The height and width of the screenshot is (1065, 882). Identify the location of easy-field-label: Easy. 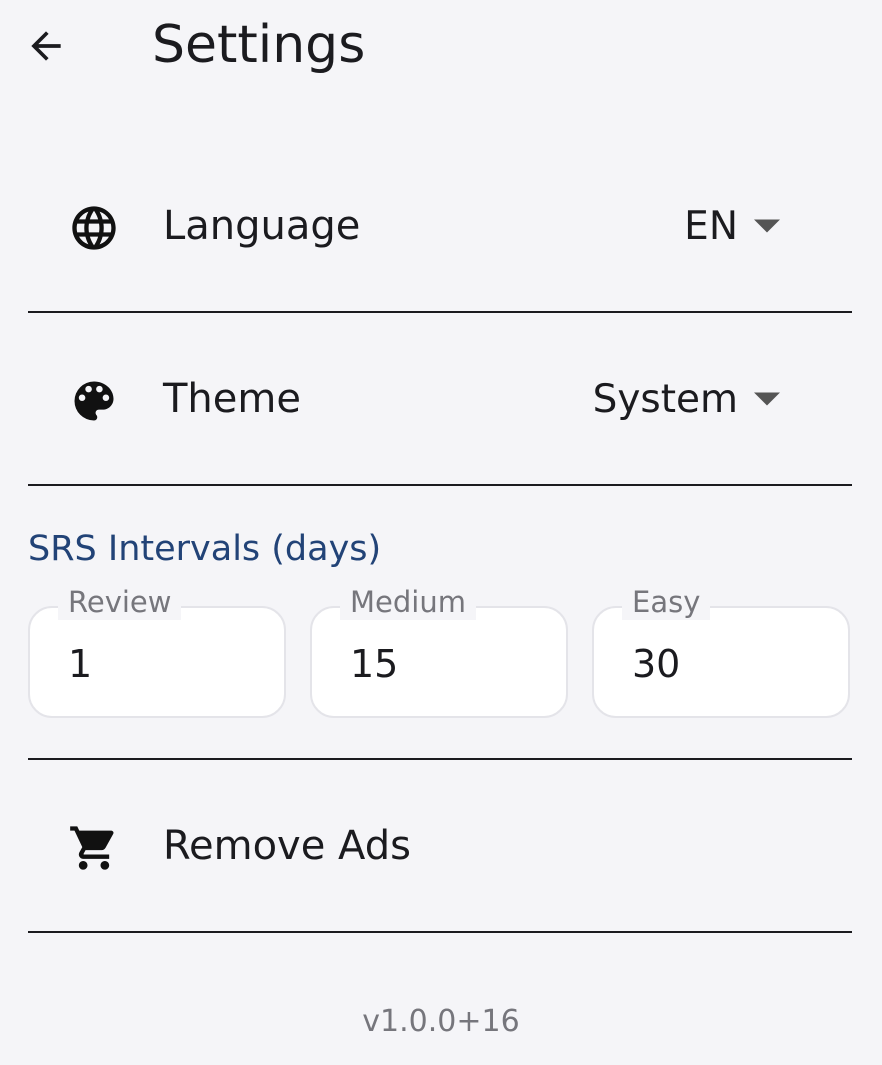
(666, 602).